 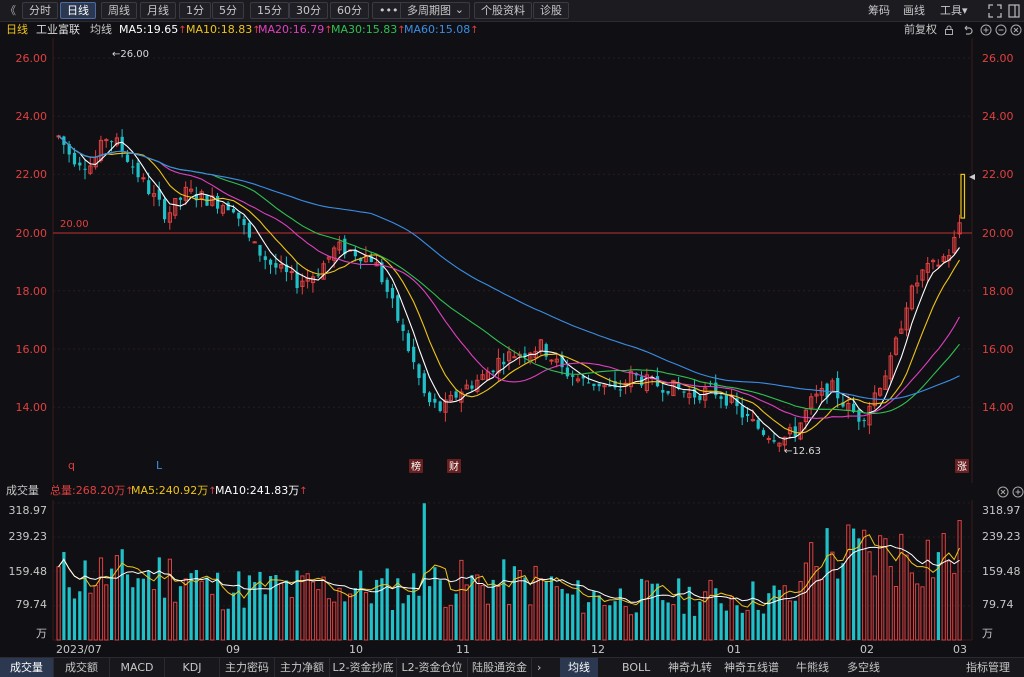 I want to click on indicator-settings-button: 指标管理, so click(x=988, y=667).